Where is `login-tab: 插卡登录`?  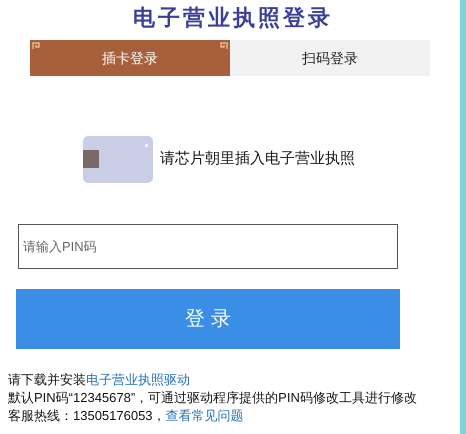 login-tab: 插卡登录 is located at coordinates (130, 58).